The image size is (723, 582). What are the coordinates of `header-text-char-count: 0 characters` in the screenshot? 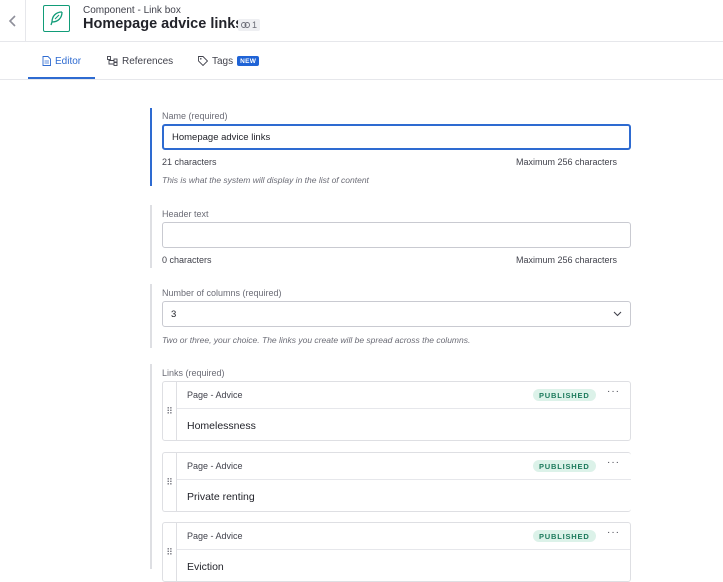 It's located at (187, 260).